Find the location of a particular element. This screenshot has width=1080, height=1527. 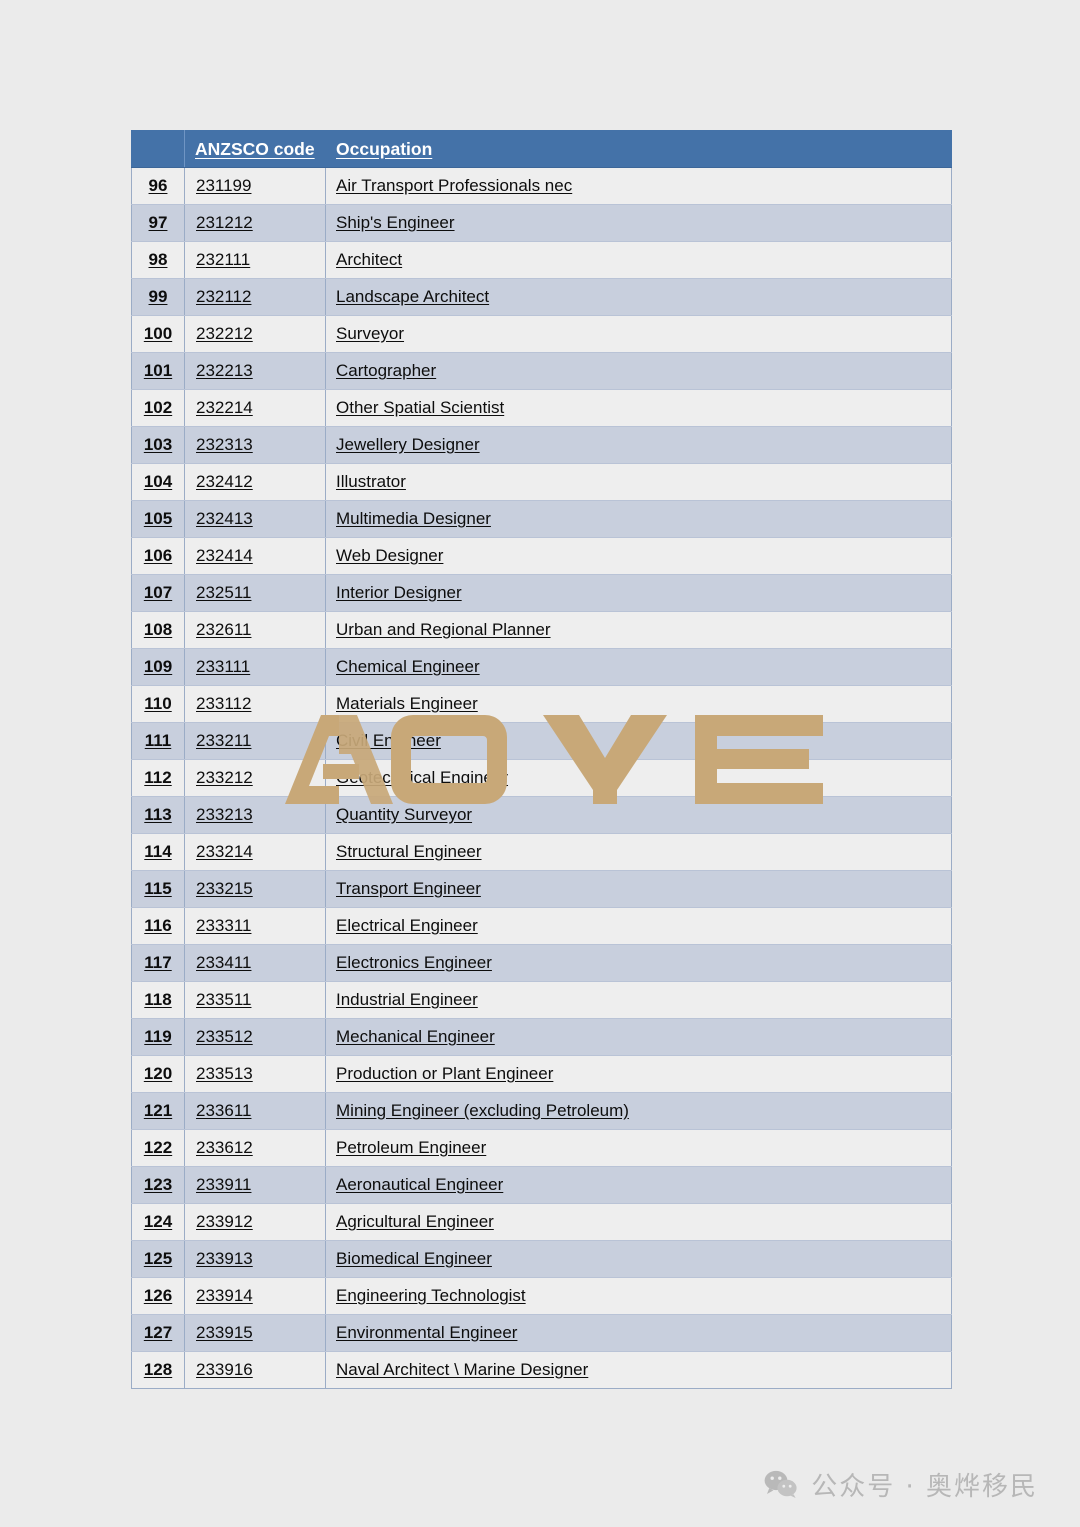

row-index-cell: 120 is located at coordinates (158, 1074).